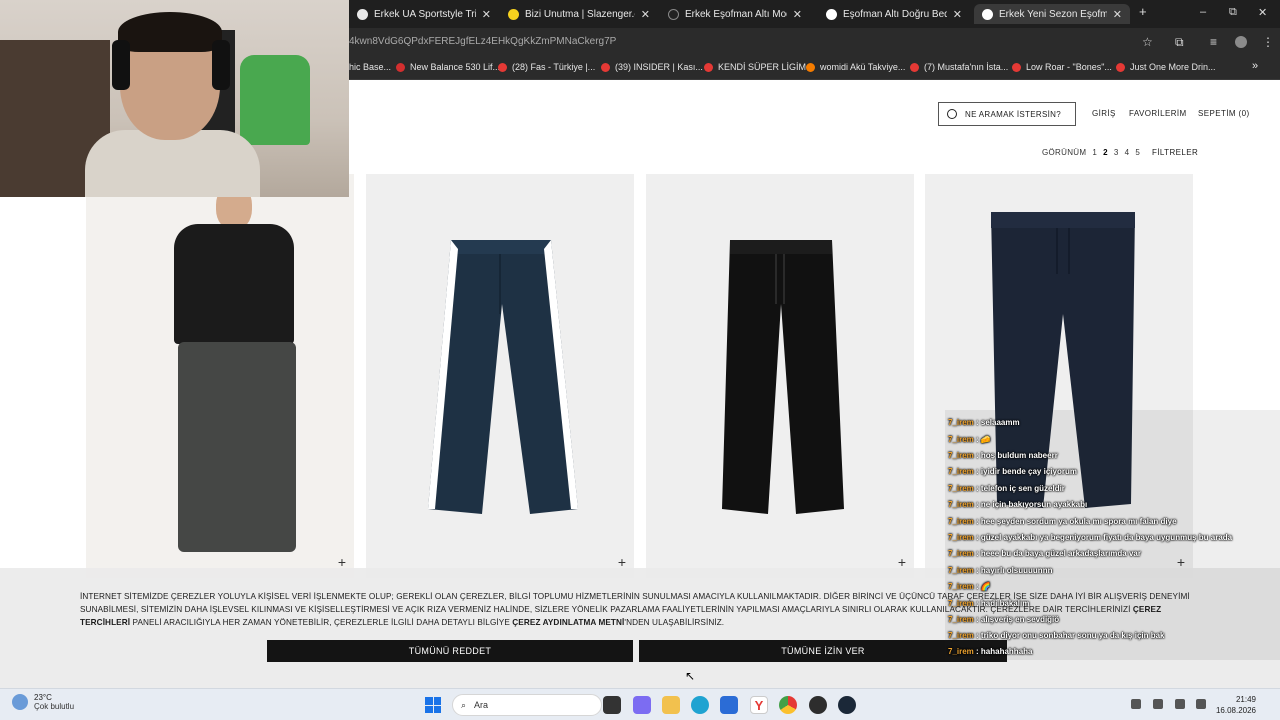  Describe the element at coordinates (234, 284) in the screenshot. I see `model-sweater` at that location.